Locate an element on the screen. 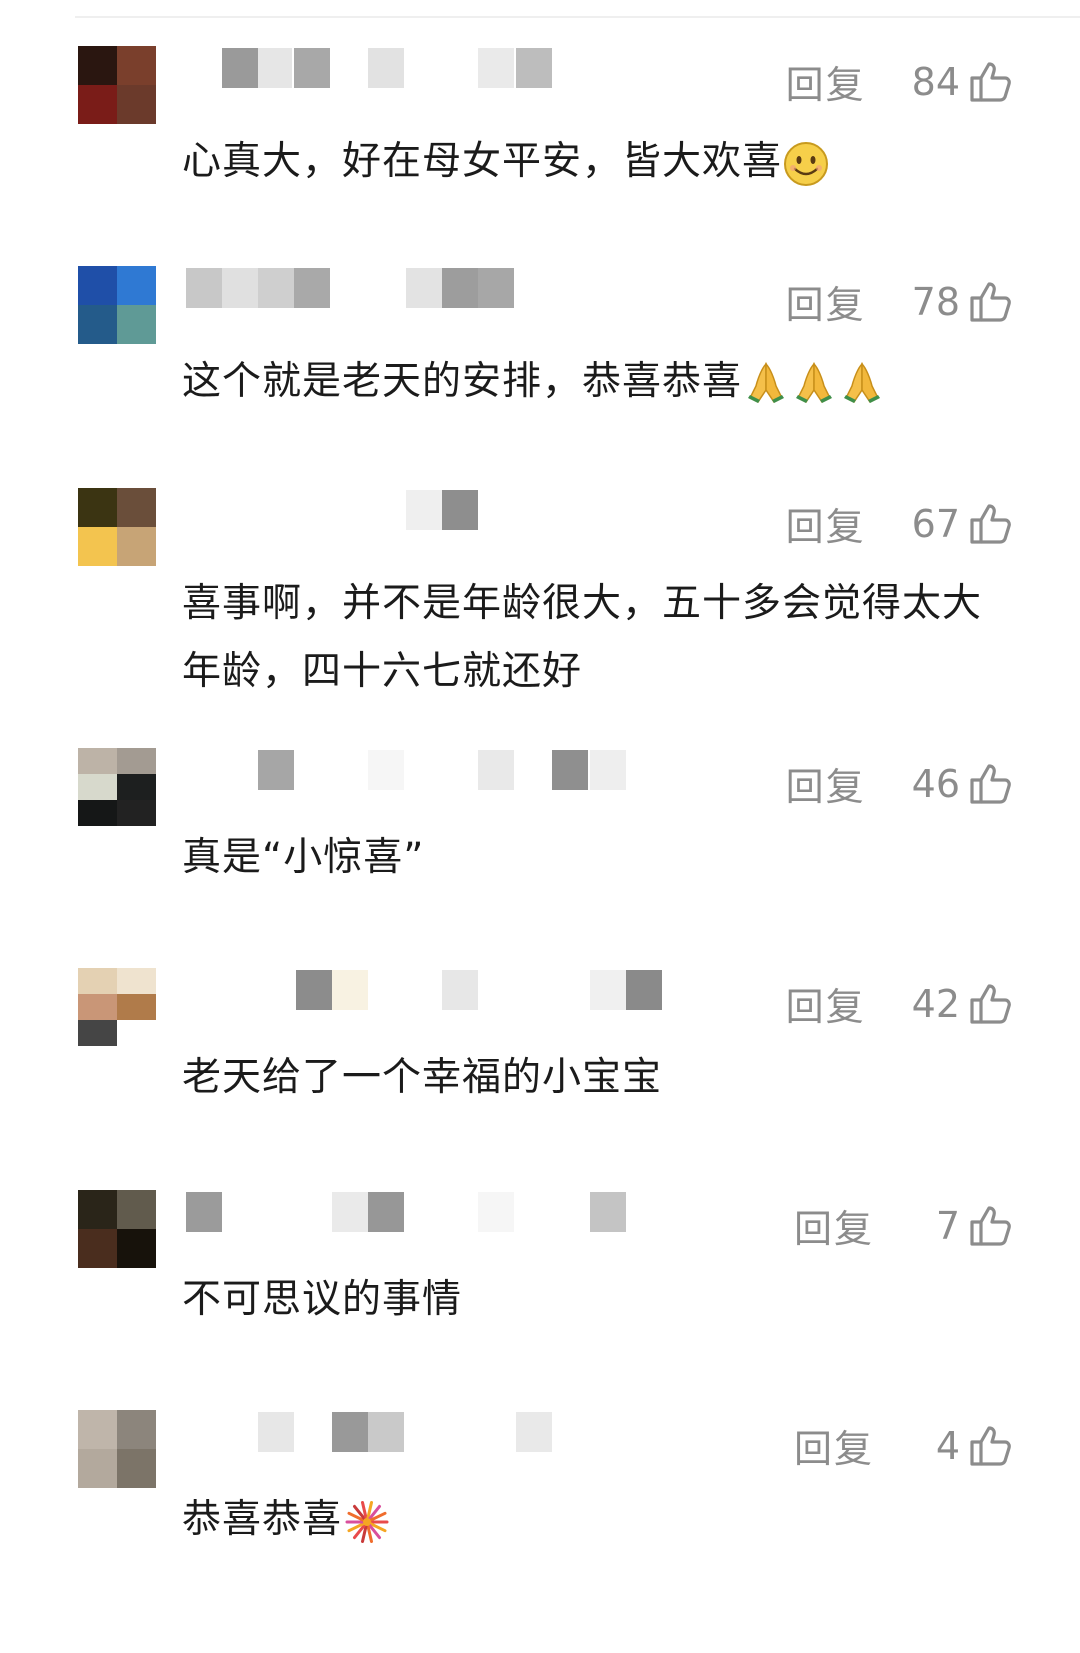 Image resolution: width=1080 pixels, height=1653 pixels. comment-text-content: 恭喜恭喜 is located at coordinates (262, 1519).